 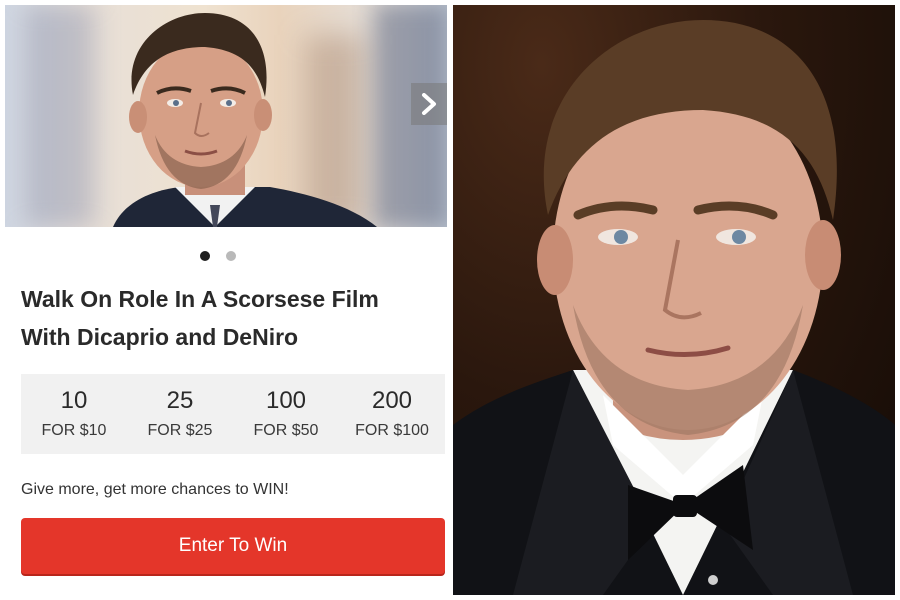 I want to click on tier-option-10: 10 FOR $10, so click(x=74, y=414).